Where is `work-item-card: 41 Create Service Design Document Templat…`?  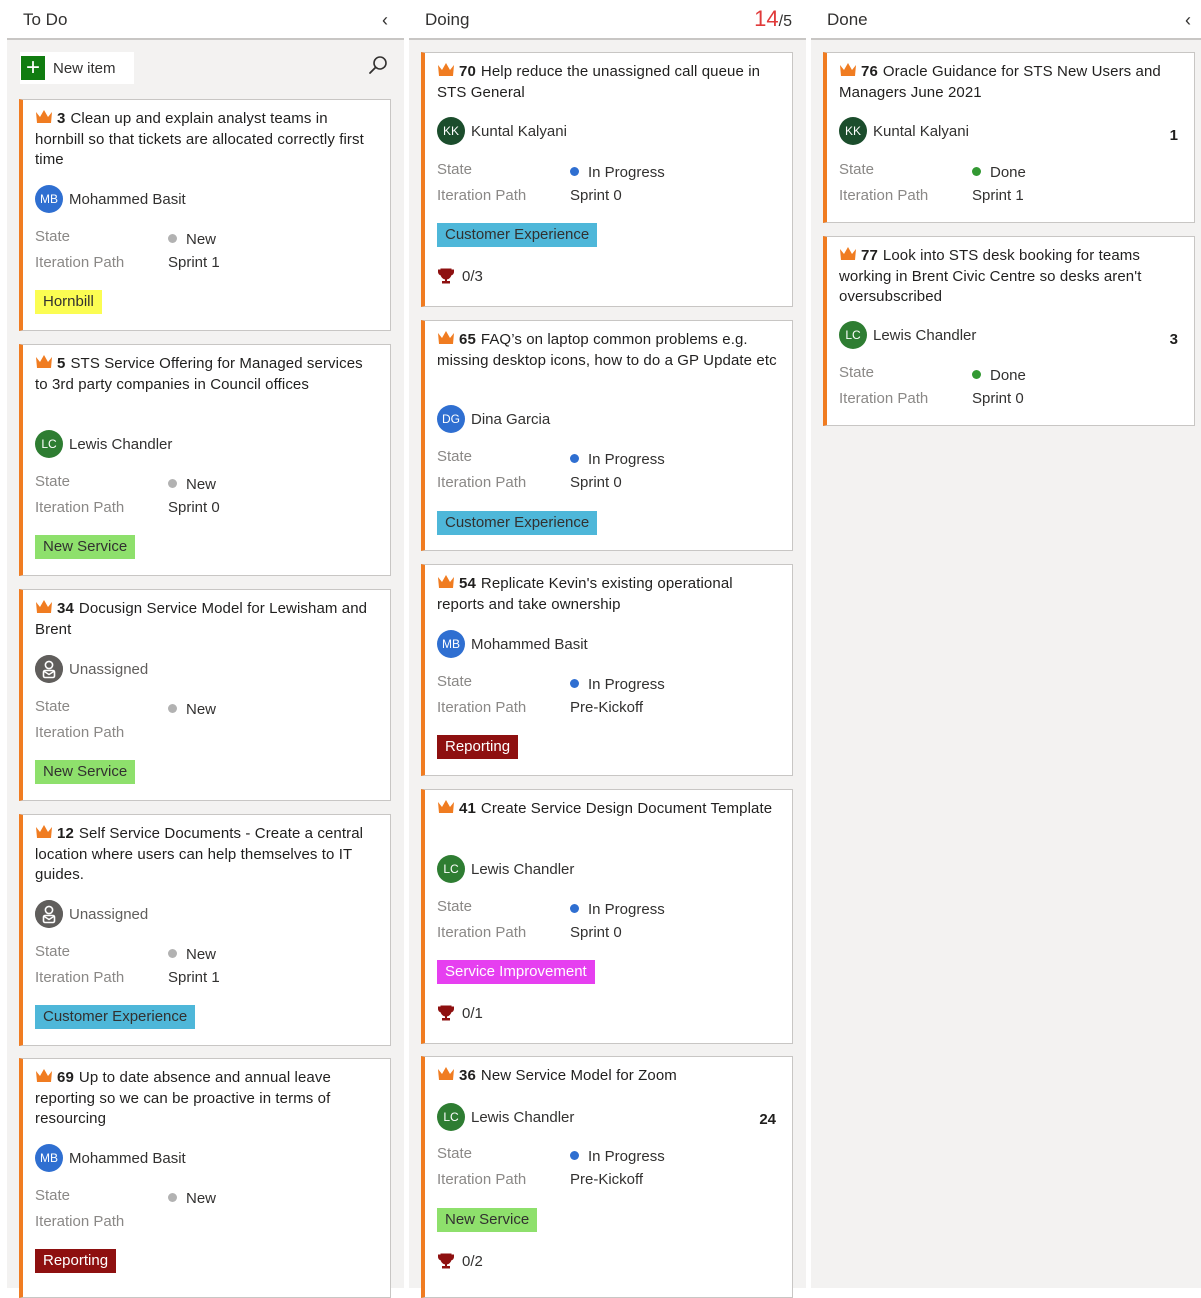
work-item-card: 41 Create Service Design Document Templat… is located at coordinates (607, 916).